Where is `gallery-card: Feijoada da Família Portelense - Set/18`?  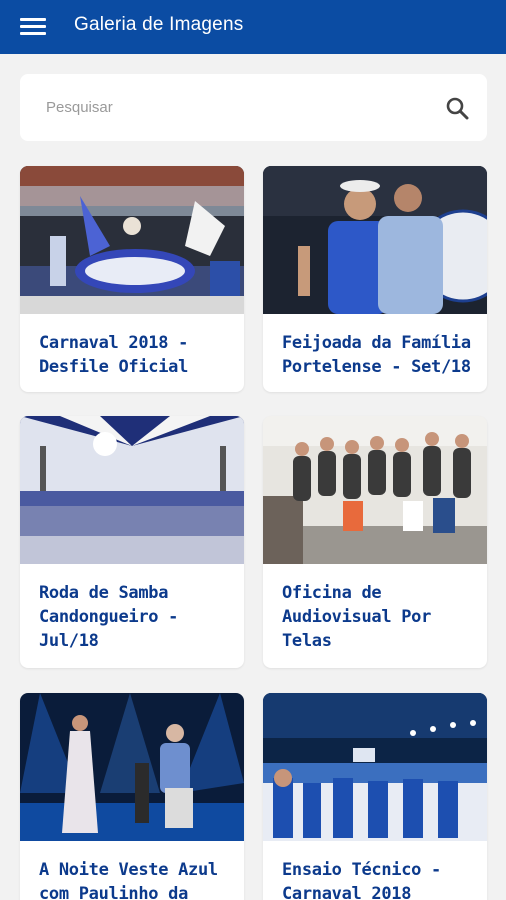 gallery-card: Feijoada da Família Portelense - Set/18 is located at coordinates (375, 279).